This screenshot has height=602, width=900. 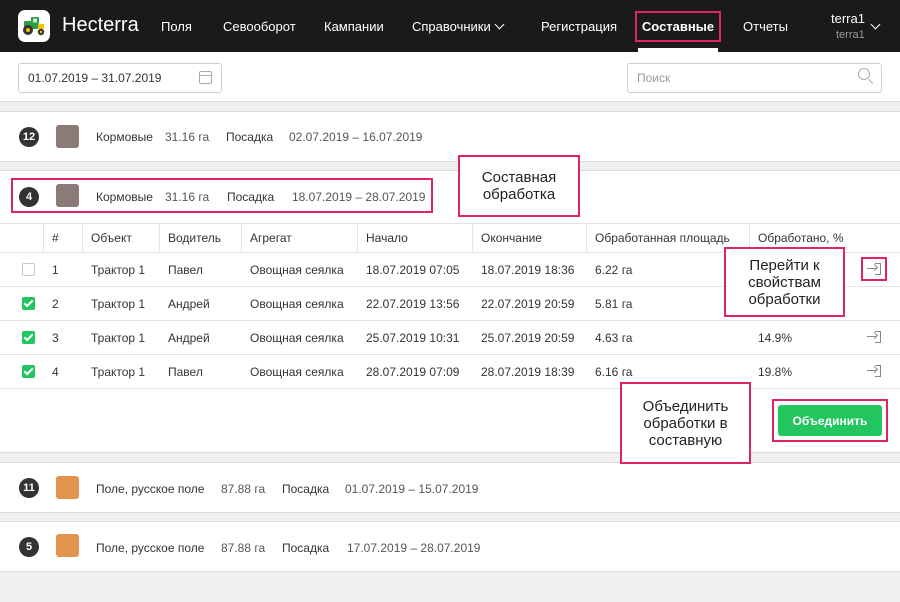 What do you see at coordinates (519, 177) in the screenshot?
I see `callout-line: Составная` at bounding box center [519, 177].